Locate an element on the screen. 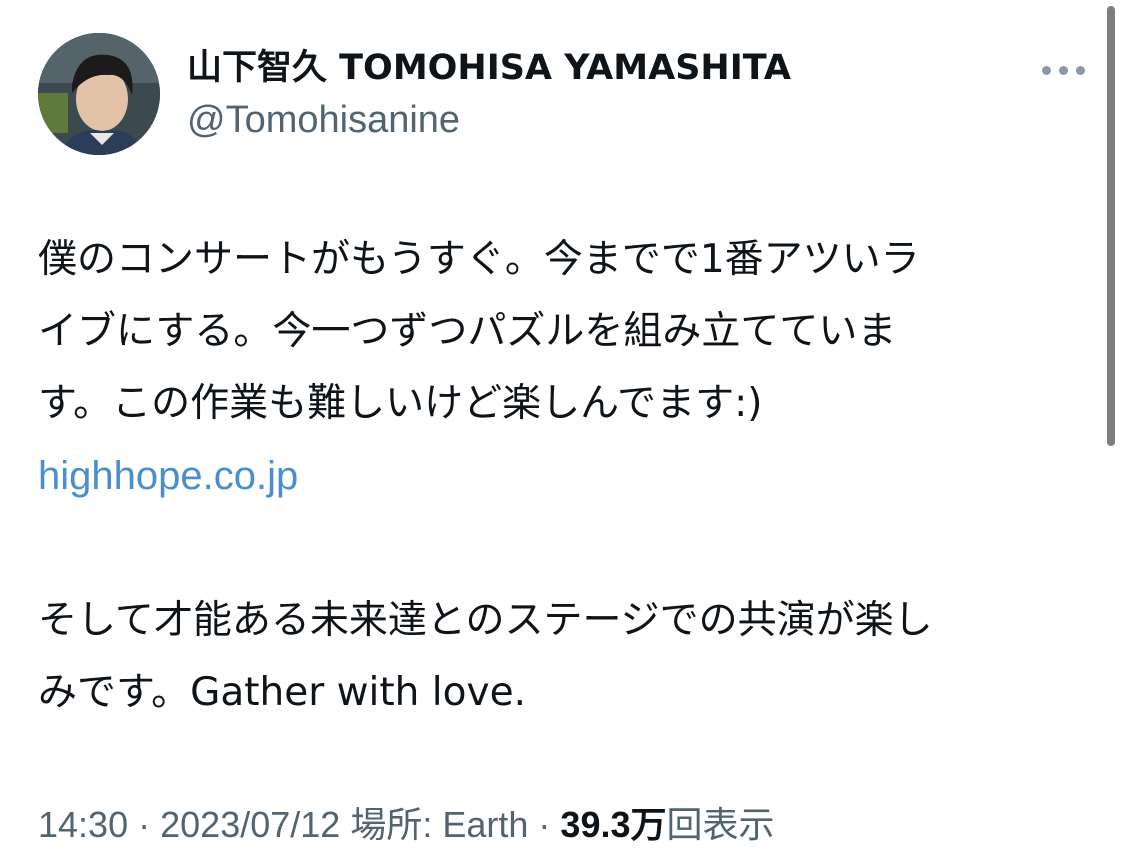 The image size is (1125, 859). author-avatar is located at coordinates (99, 94).